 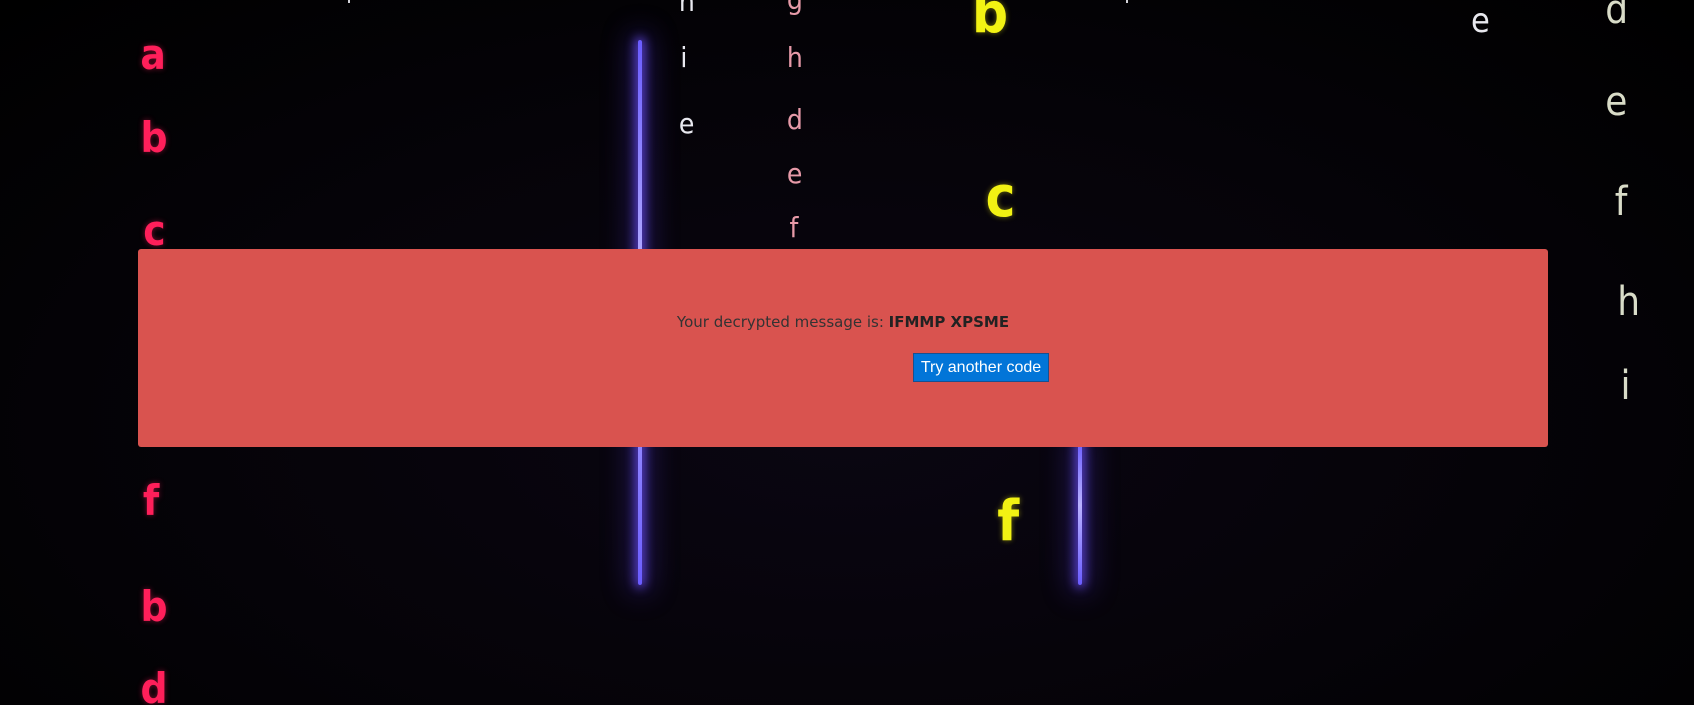 I want to click on falling-letter: a, so click(x=153, y=54).